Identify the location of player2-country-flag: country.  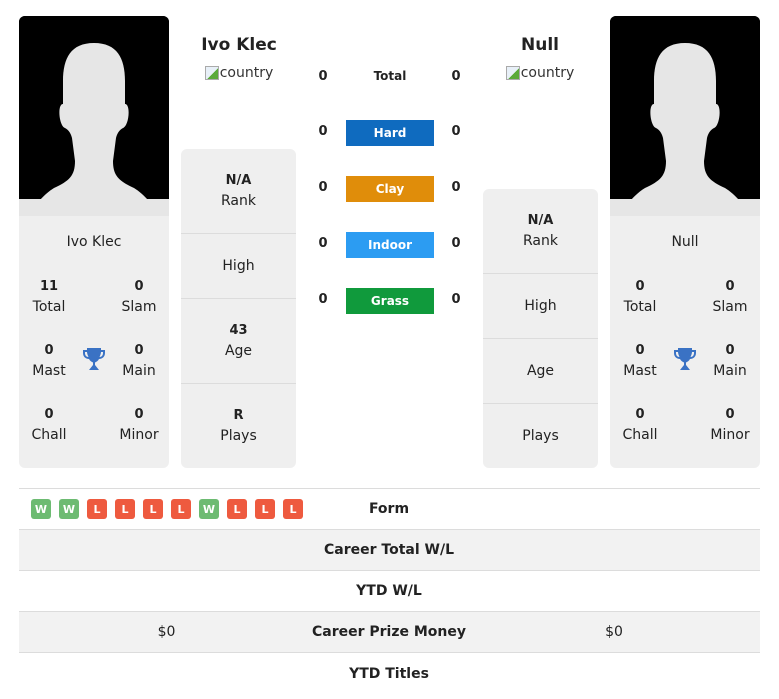
(539, 73).